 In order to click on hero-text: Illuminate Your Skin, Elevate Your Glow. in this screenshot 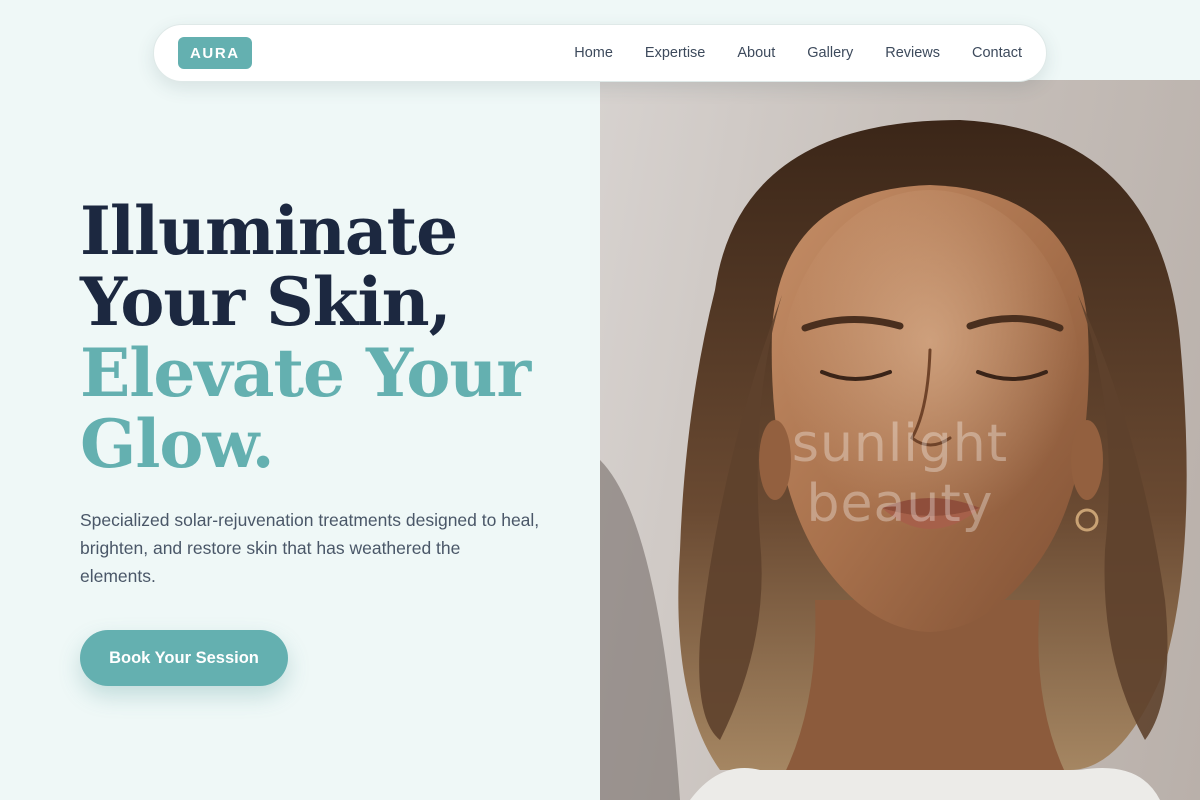, I will do `click(330, 338)`.